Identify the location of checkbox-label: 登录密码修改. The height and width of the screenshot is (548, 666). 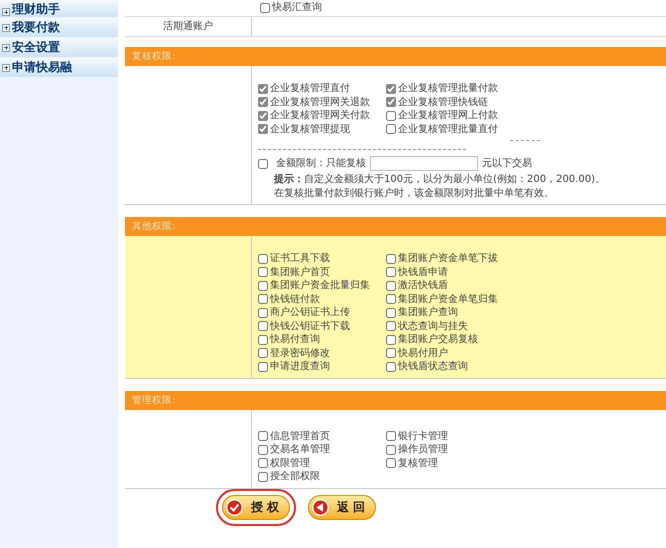
(300, 353).